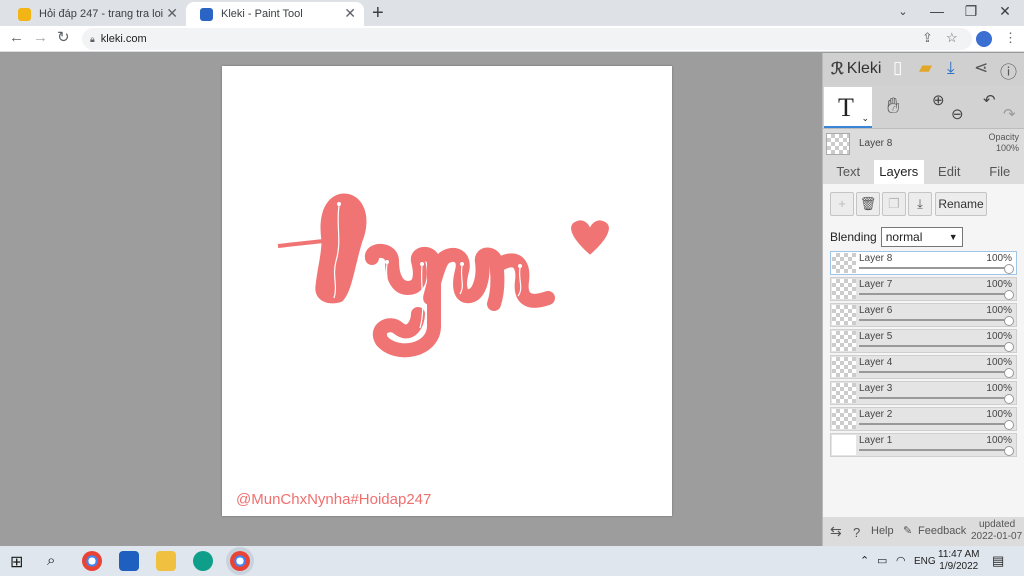 The image size is (1024, 576). I want to click on chevron-down-icon: ⌄, so click(865, 118).